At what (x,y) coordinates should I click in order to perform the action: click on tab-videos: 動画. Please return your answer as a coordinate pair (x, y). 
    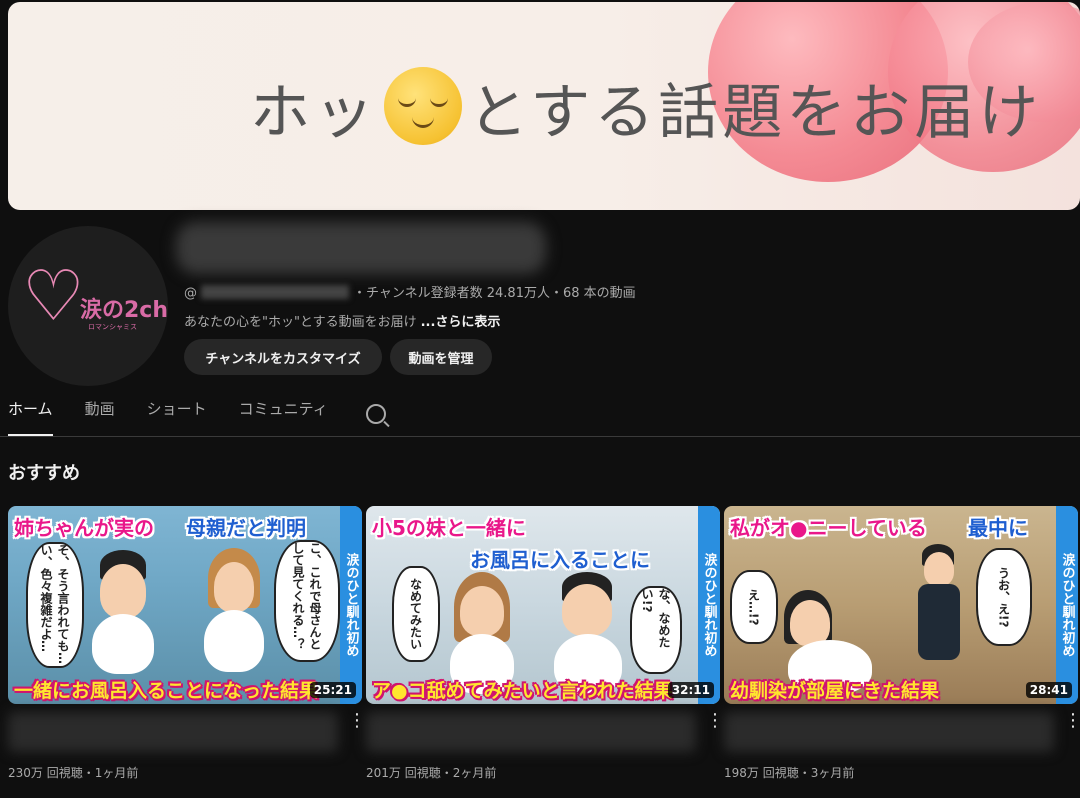
    Looking at the image, I should click on (100, 417).